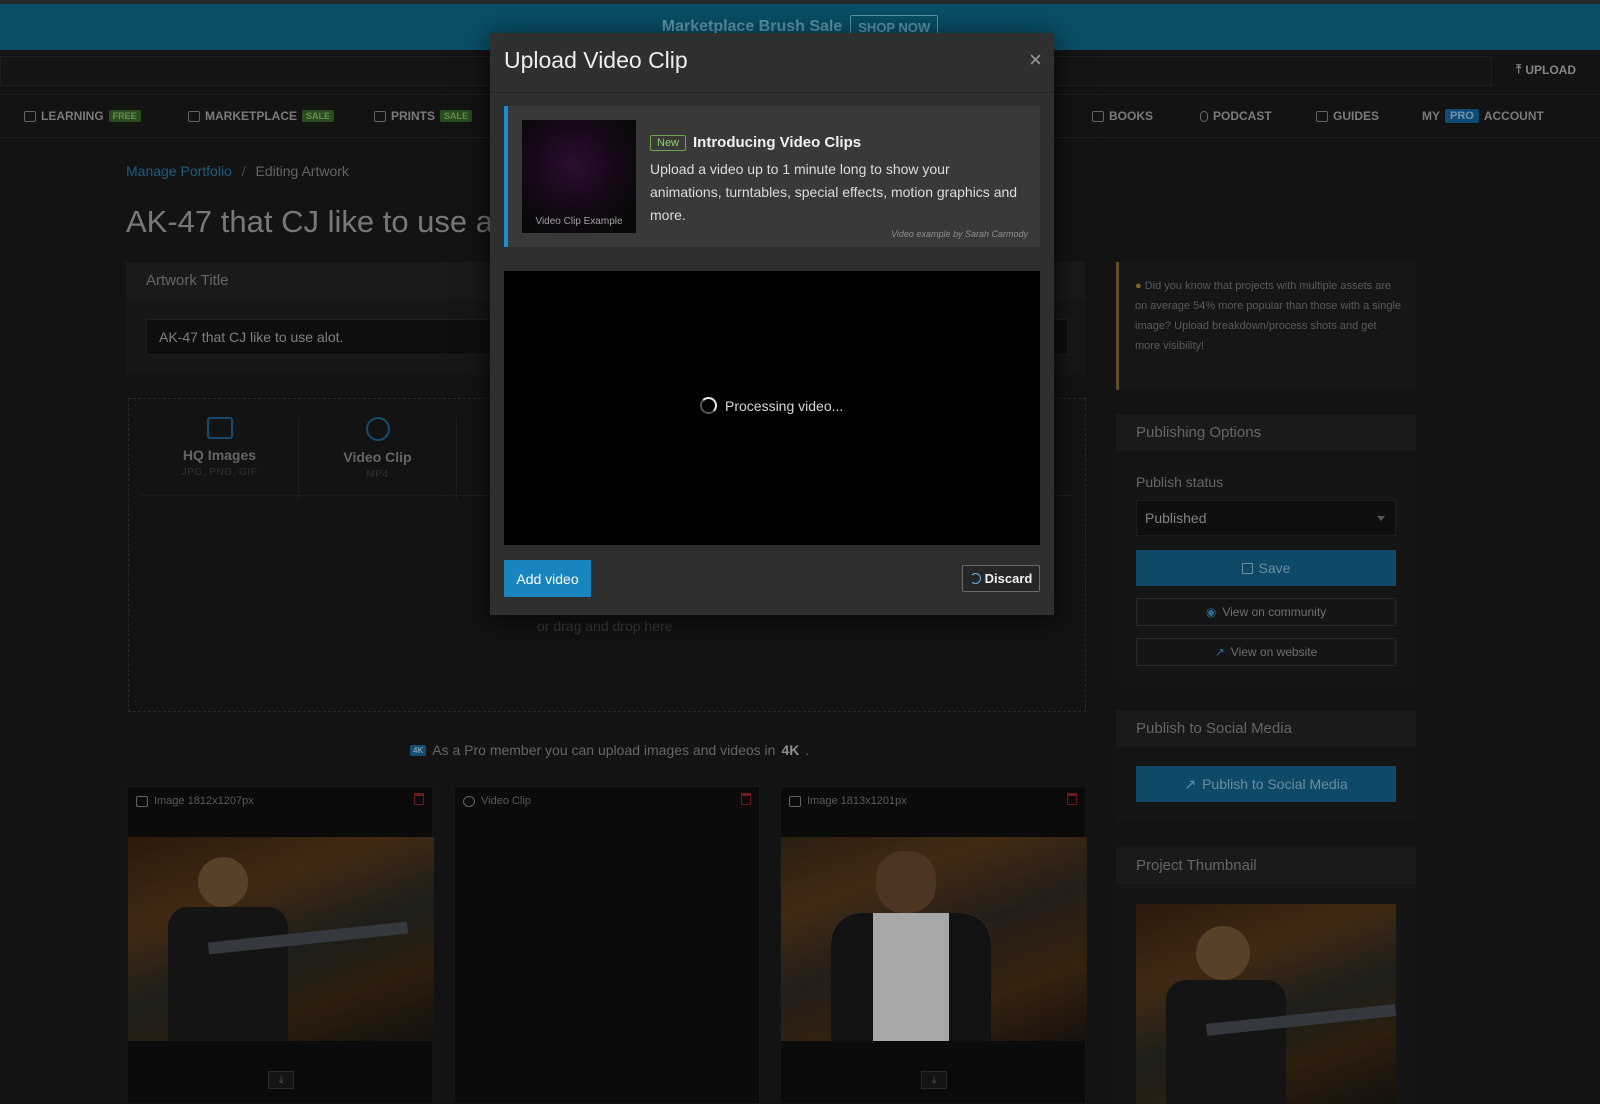 The image size is (1600, 1104). I want to click on intro-credit: Video example by Sarah Carmody, so click(959, 234).